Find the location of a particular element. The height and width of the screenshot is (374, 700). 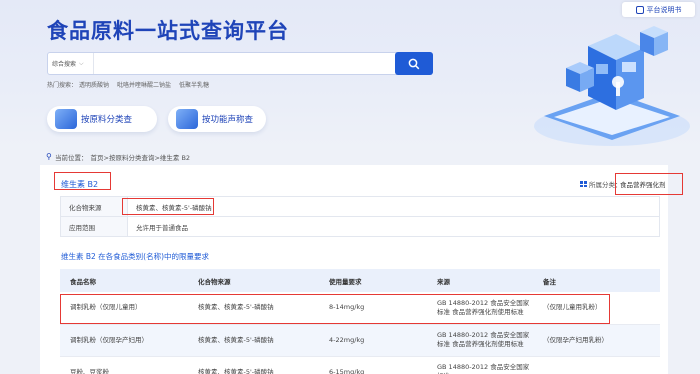

limits-header-row: 食品名称 化合物来源 使用量要求 来源 备注 is located at coordinates (360, 280).